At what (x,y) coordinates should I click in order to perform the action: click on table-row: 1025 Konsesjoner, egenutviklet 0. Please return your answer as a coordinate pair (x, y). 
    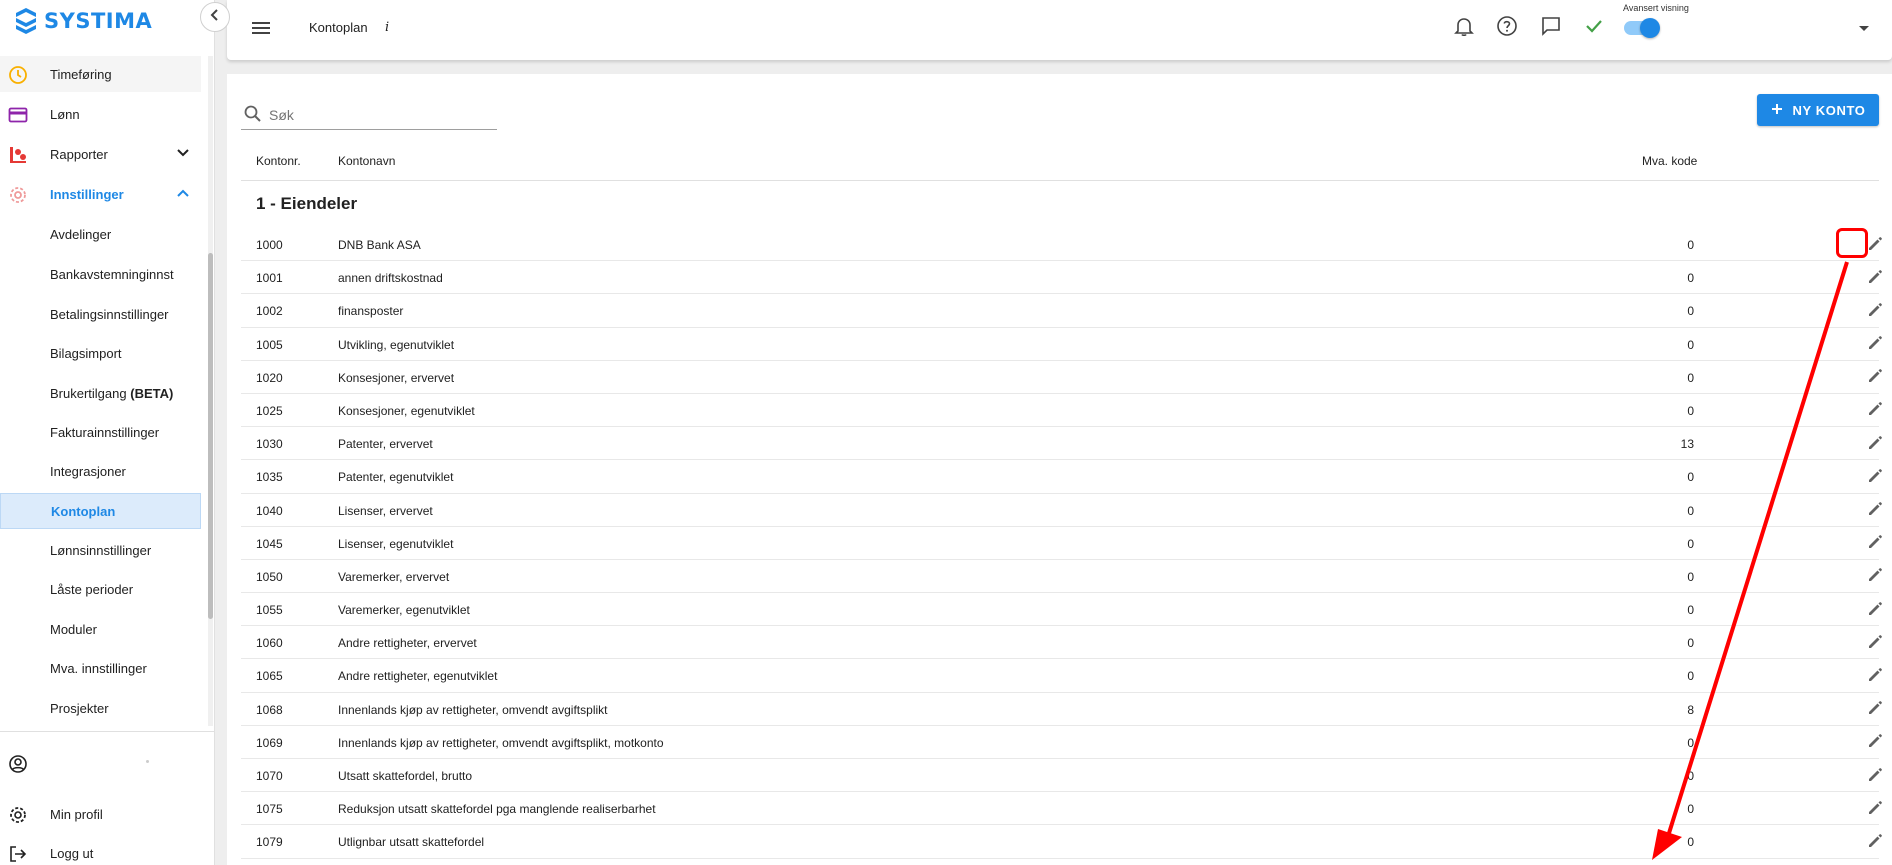
    Looking at the image, I should click on (1061, 411).